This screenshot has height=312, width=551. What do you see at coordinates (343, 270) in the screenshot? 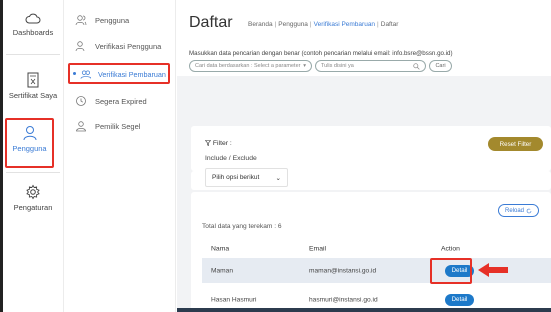
I see `cell-email: maman@instansi.go.id` at bounding box center [343, 270].